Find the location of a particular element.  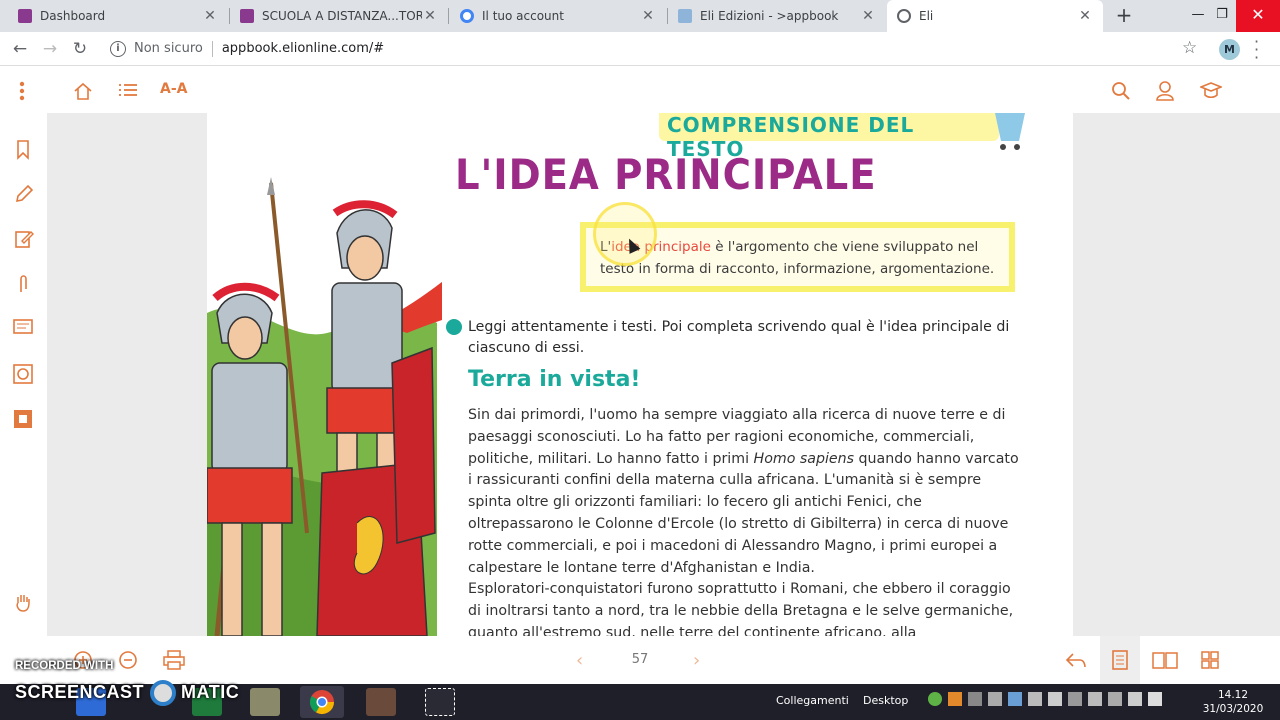

mascot-figure-icon is located at coordinates (1010, 131).